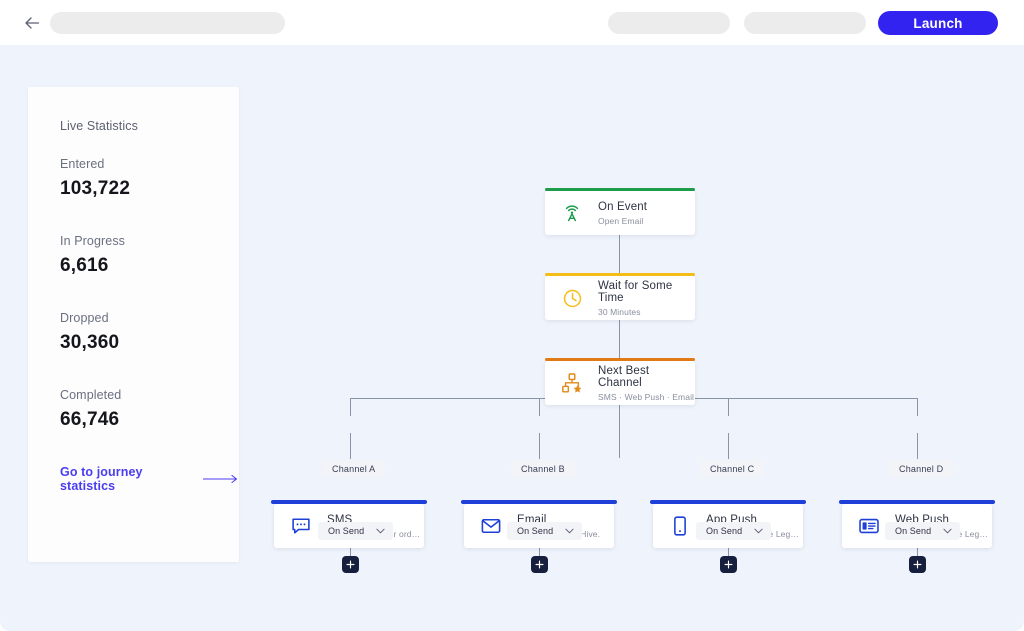 This screenshot has height=631, width=1024. Describe the element at coordinates (917, 446) in the screenshot. I see `connector-chip-d-to-card` at that location.